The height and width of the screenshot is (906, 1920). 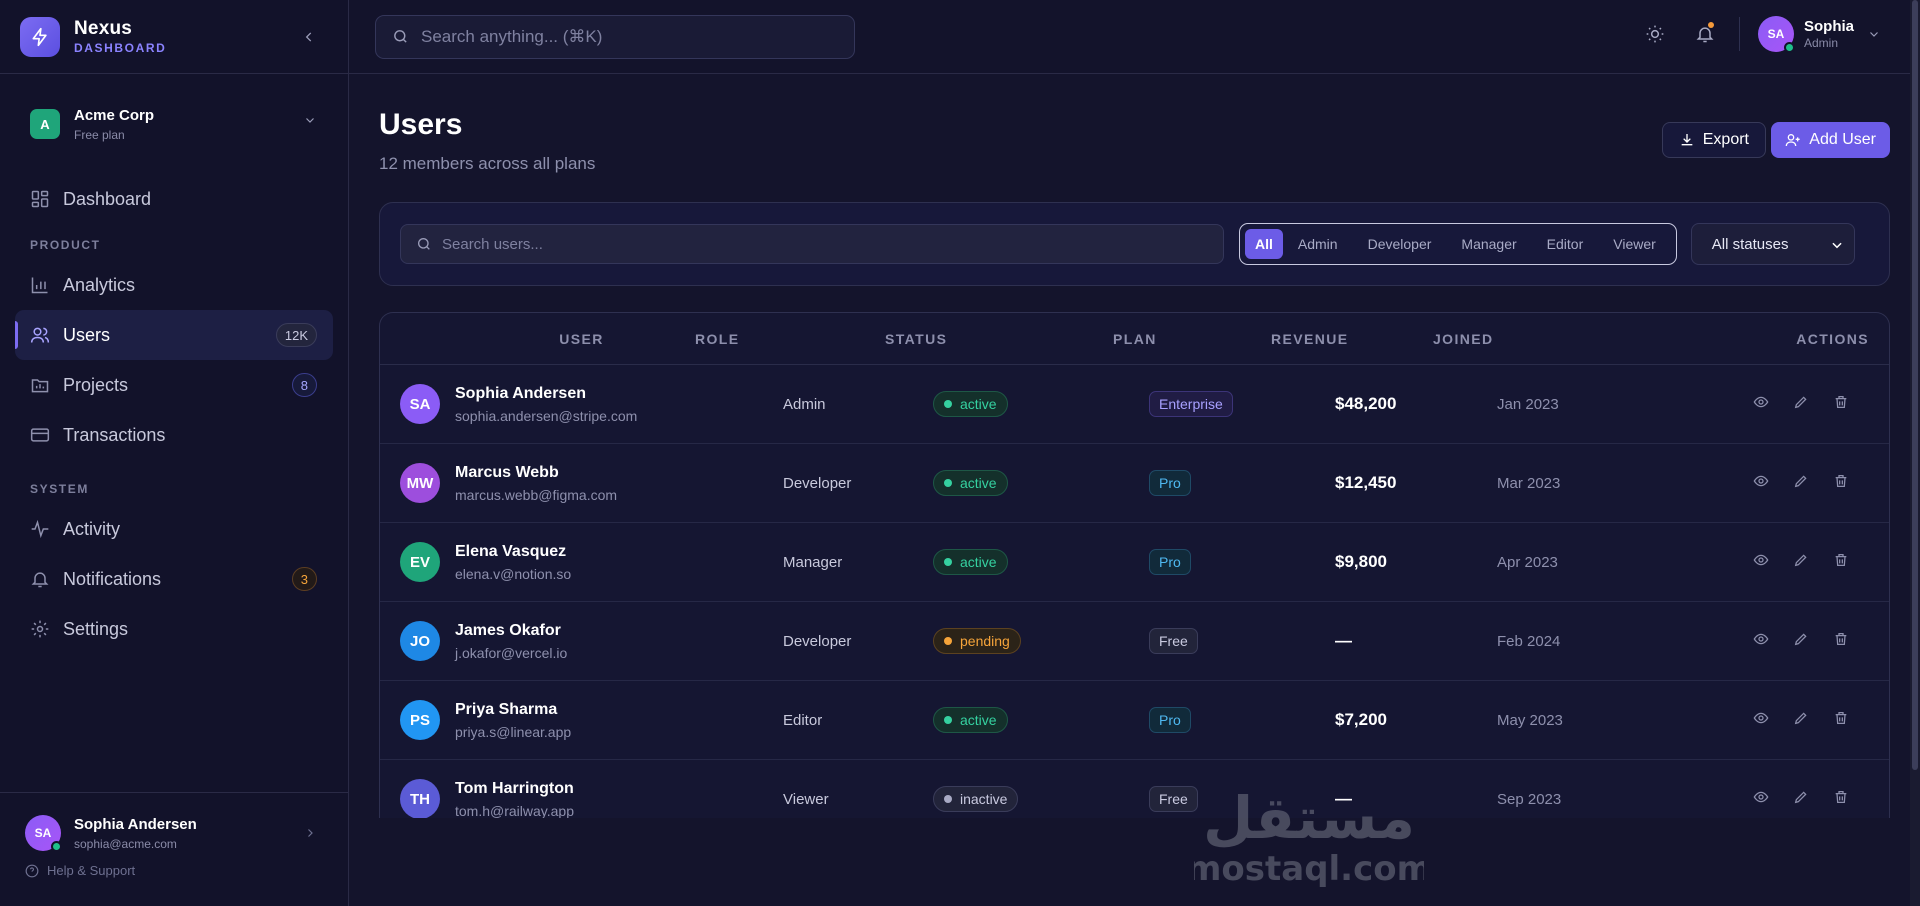 I want to click on sidebar-item-activity: Activity, so click(x=174, y=529).